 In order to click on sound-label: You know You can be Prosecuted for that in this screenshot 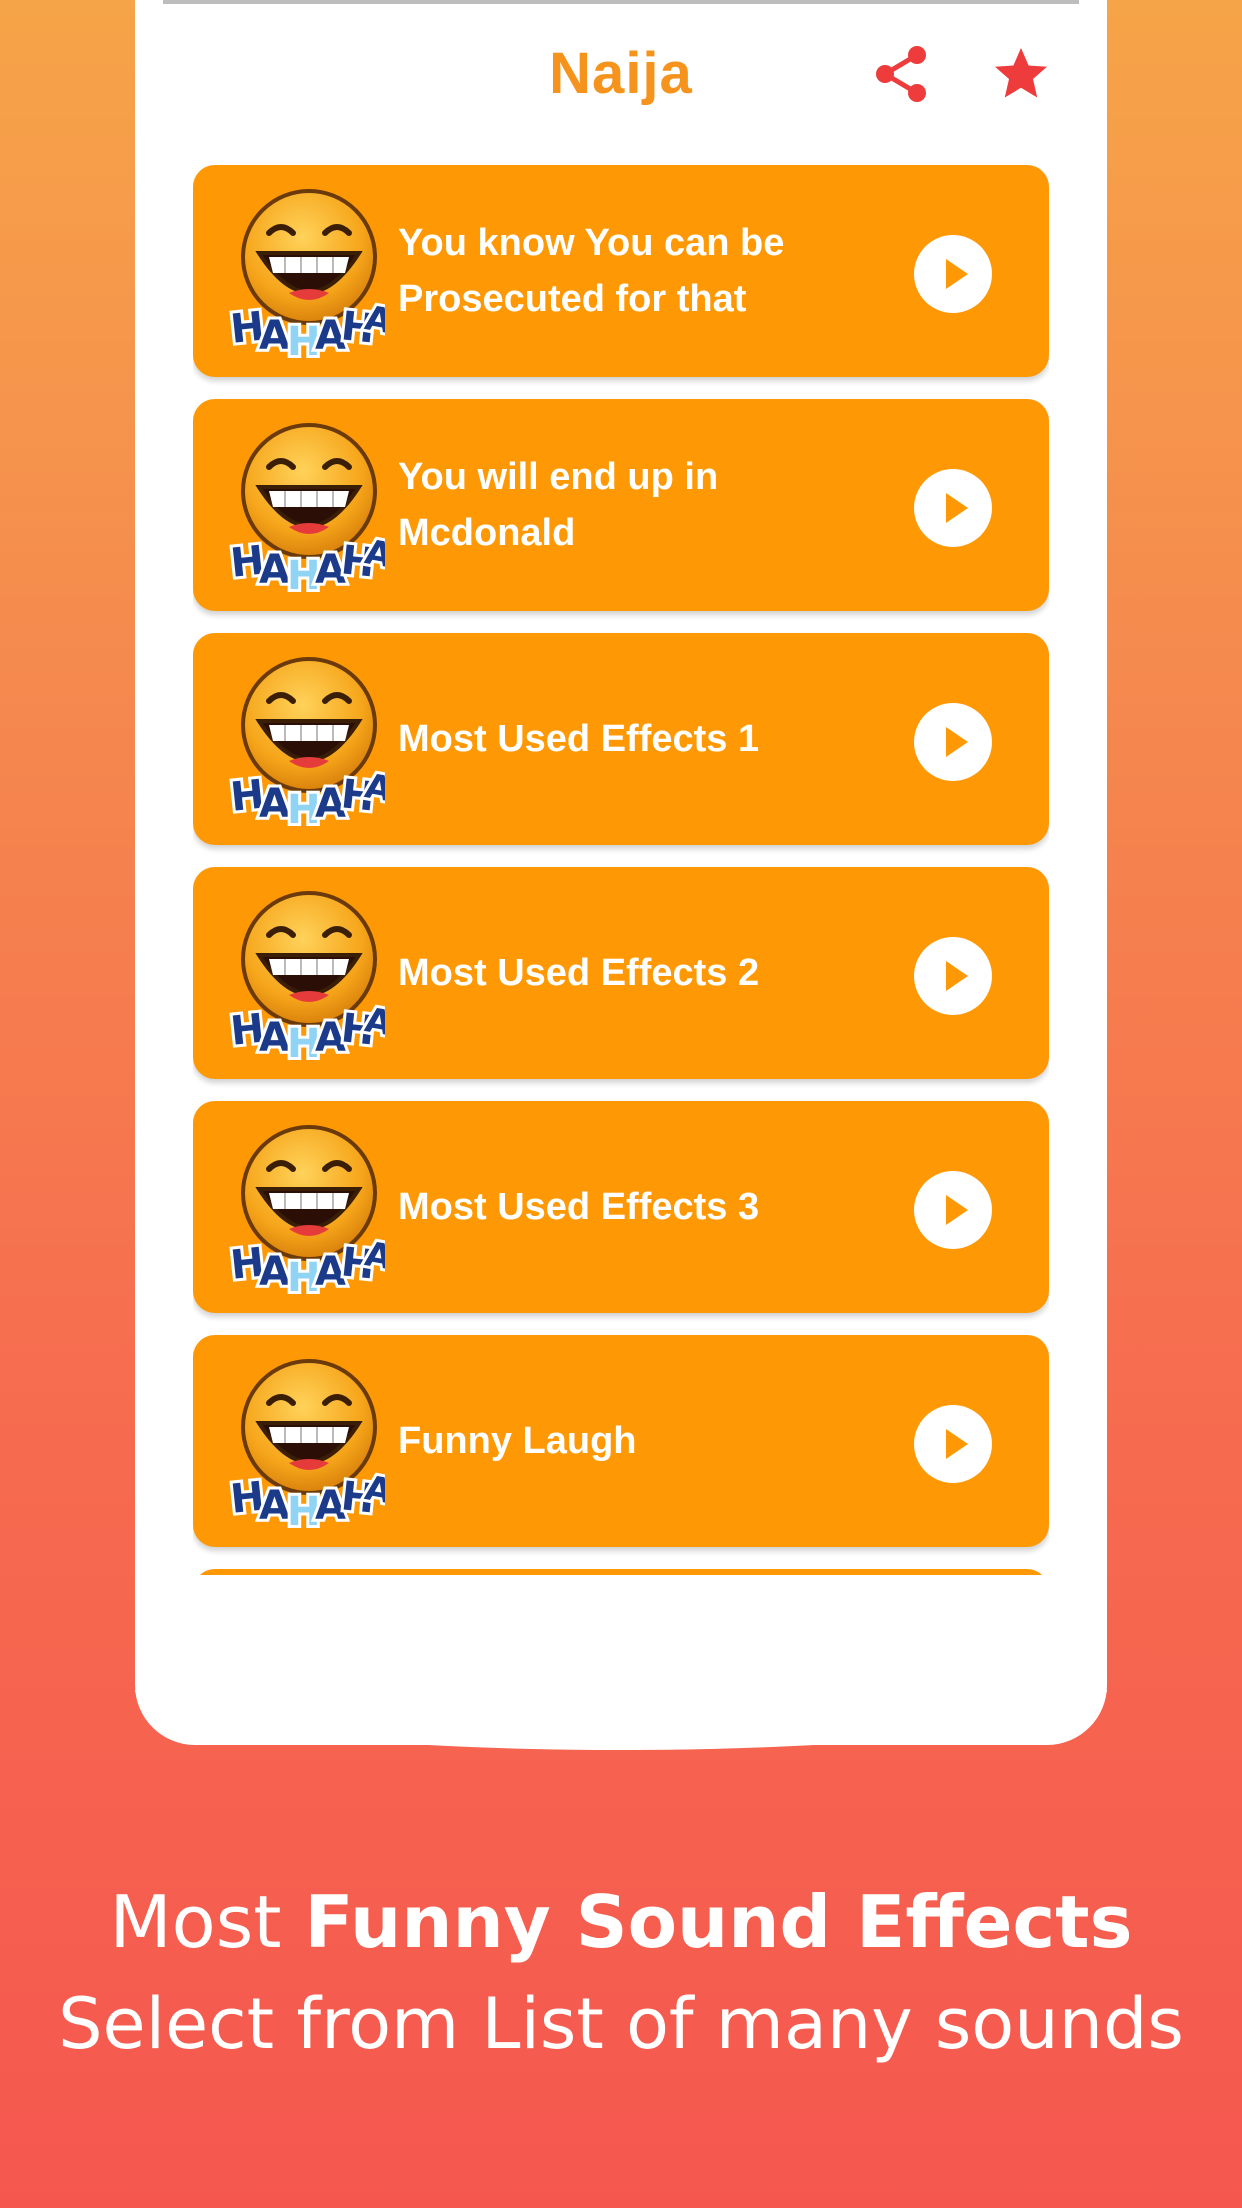, I will do `click(591, 271)`.